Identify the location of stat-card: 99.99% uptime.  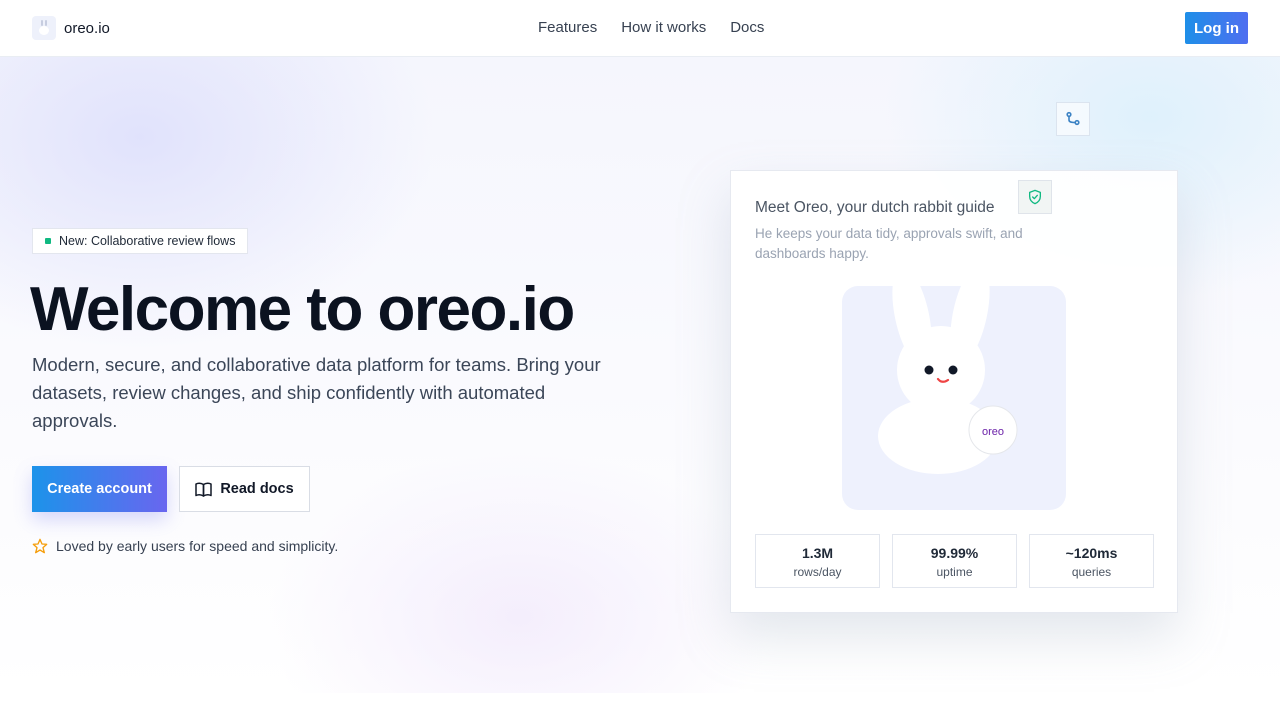
(954, 561).